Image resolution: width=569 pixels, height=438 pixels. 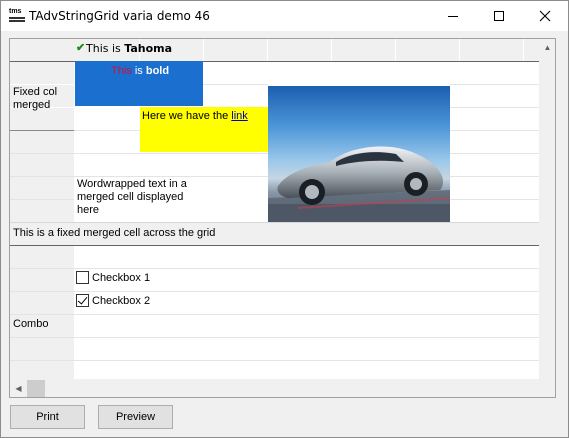 What do you see at coordinates (119, 16) in the screenshot?
I see `window-title: TAdvStringGrid varia demo 46` at bounding box center [119, 16].